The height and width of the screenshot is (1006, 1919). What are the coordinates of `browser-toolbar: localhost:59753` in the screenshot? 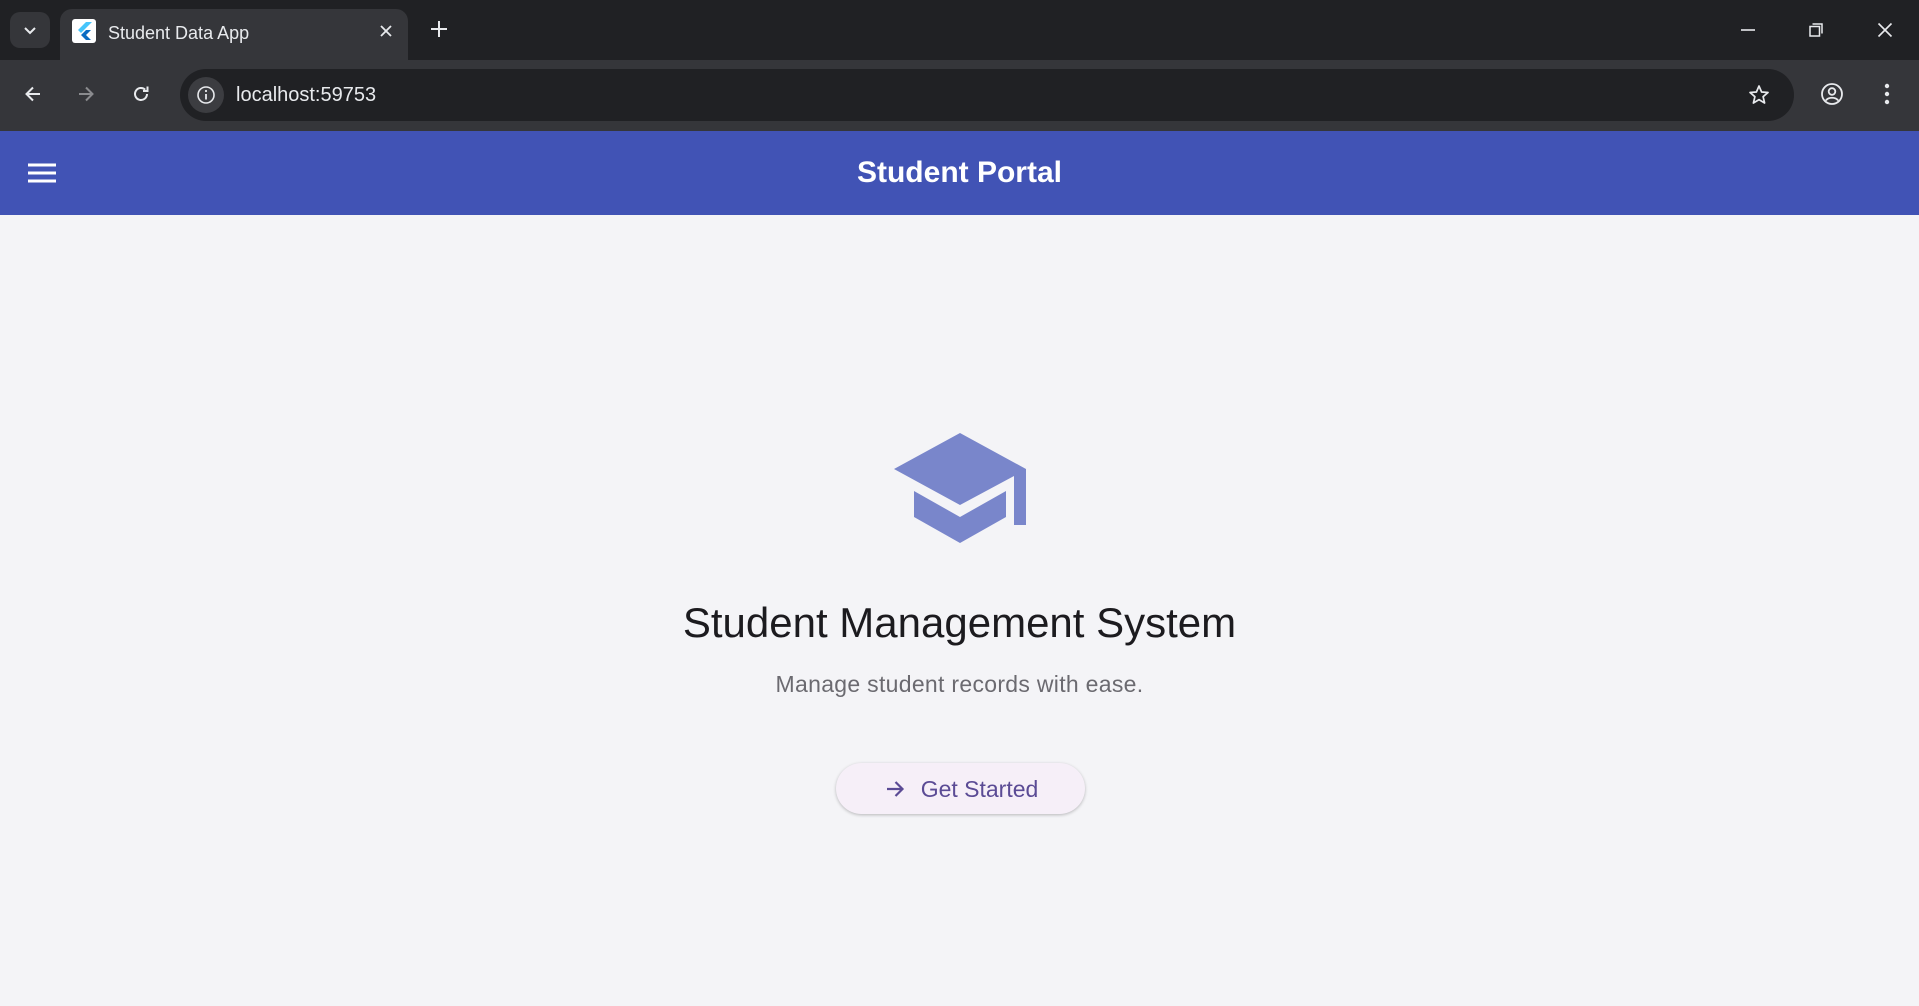 It's located at (959, 95).